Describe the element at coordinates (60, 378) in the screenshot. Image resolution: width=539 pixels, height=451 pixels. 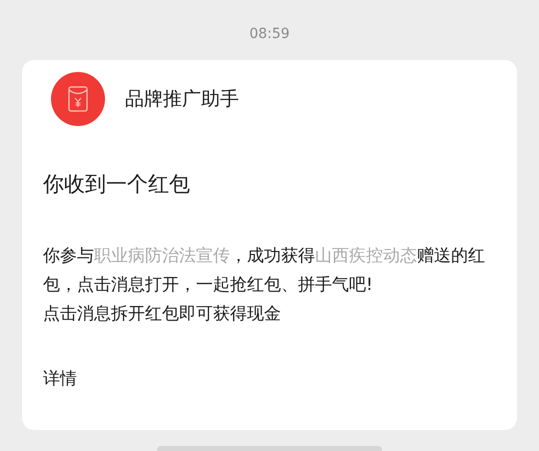
I see `details-link: 详情` at that location.